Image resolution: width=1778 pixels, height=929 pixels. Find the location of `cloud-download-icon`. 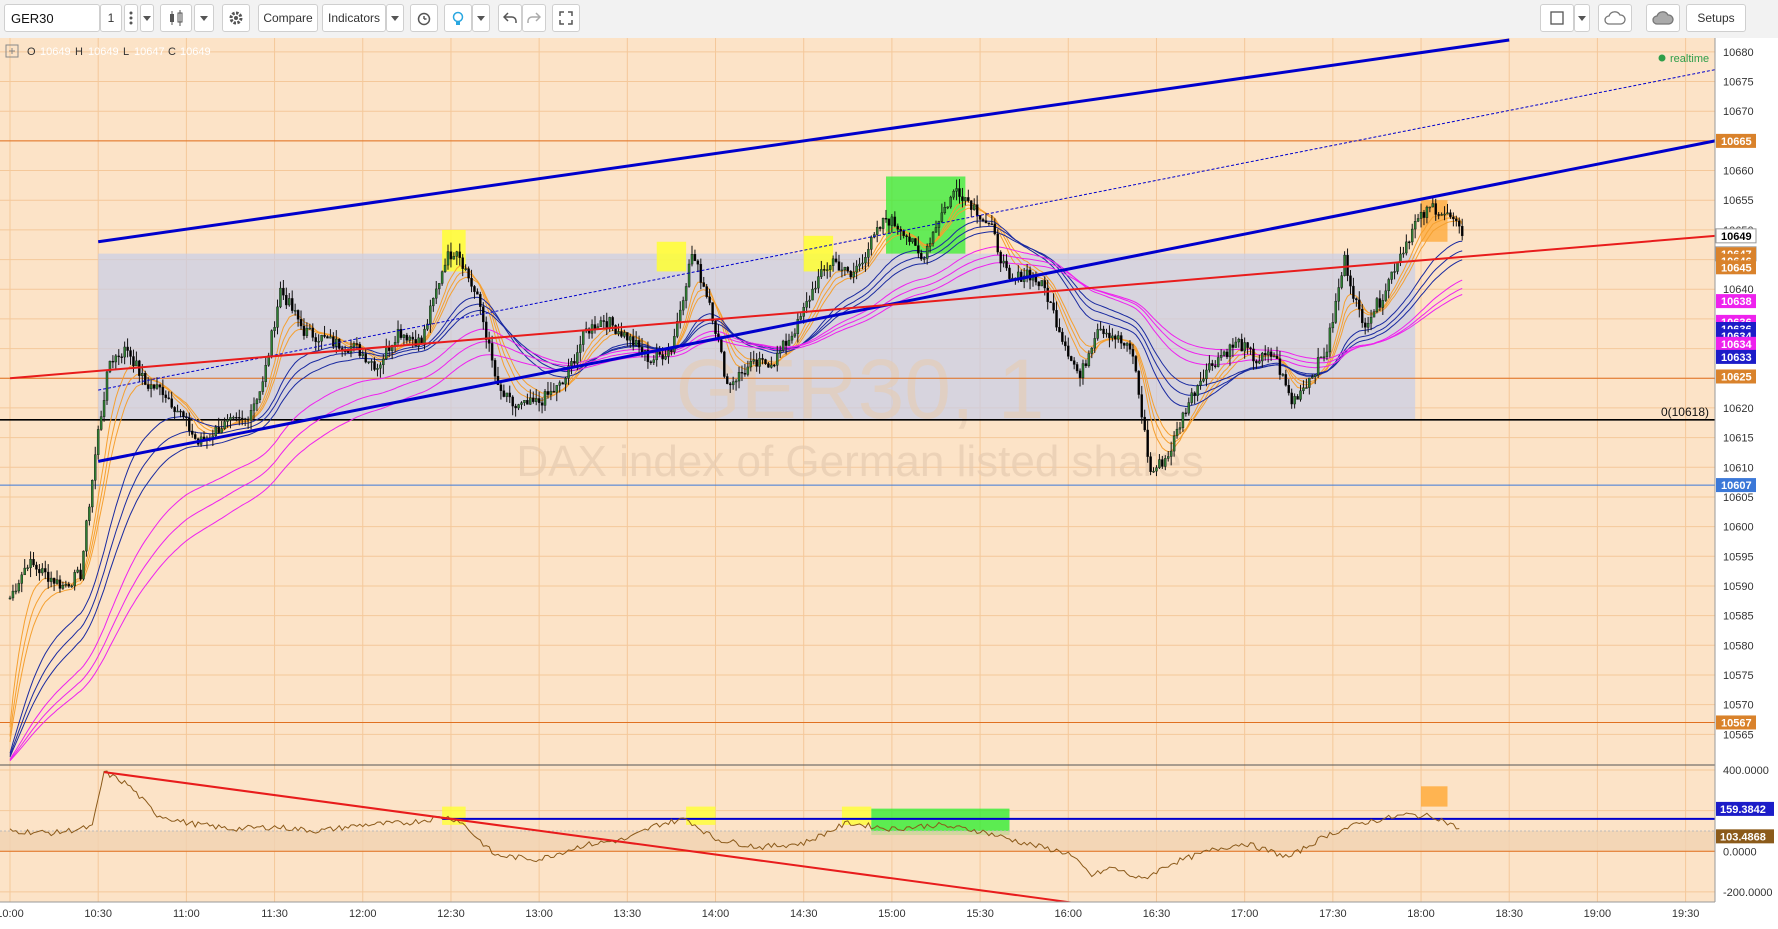

cloud-download-icon is located at coordinates (1615, 18).